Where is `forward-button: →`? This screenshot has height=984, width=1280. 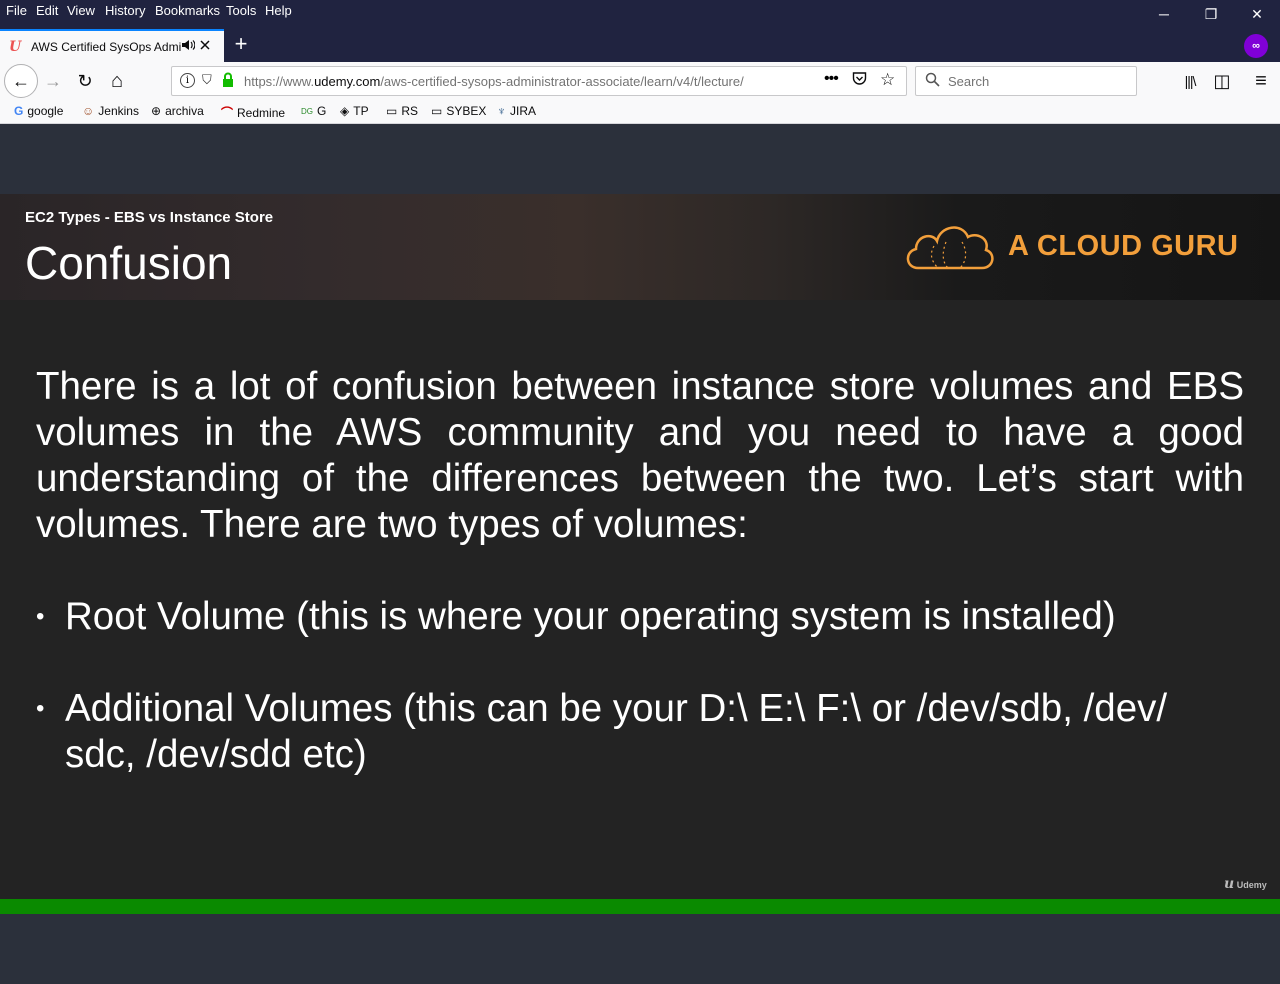 forward-button: → is located at coordinates (53, 81).